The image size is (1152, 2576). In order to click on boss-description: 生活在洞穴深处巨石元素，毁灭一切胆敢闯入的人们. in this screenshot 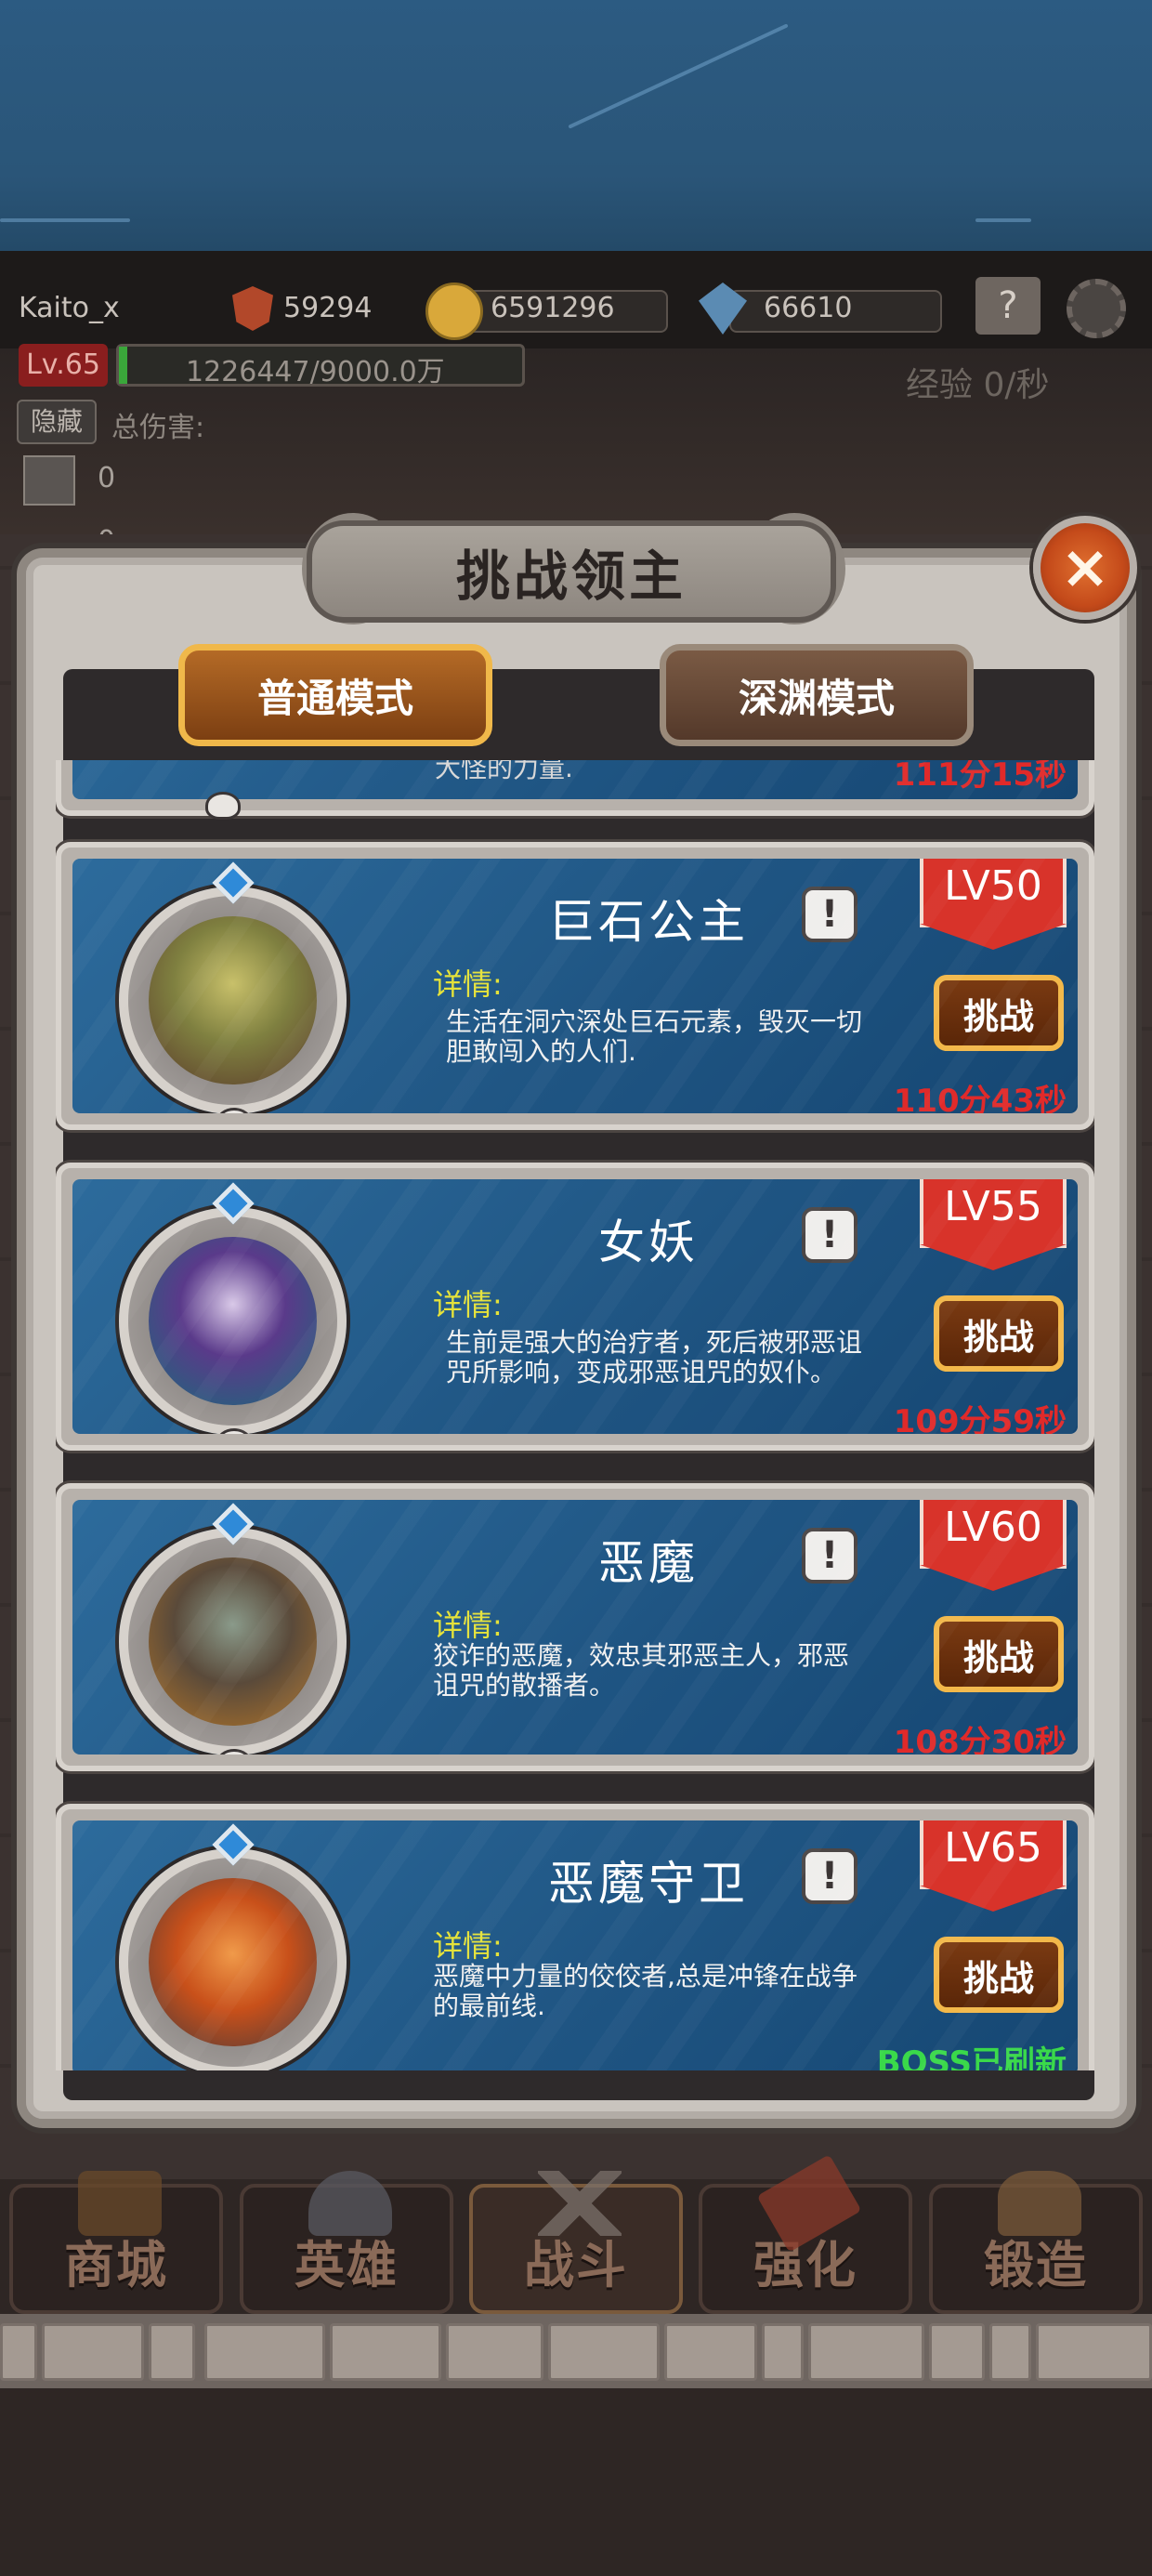, I will do `click(654, 1036)`.